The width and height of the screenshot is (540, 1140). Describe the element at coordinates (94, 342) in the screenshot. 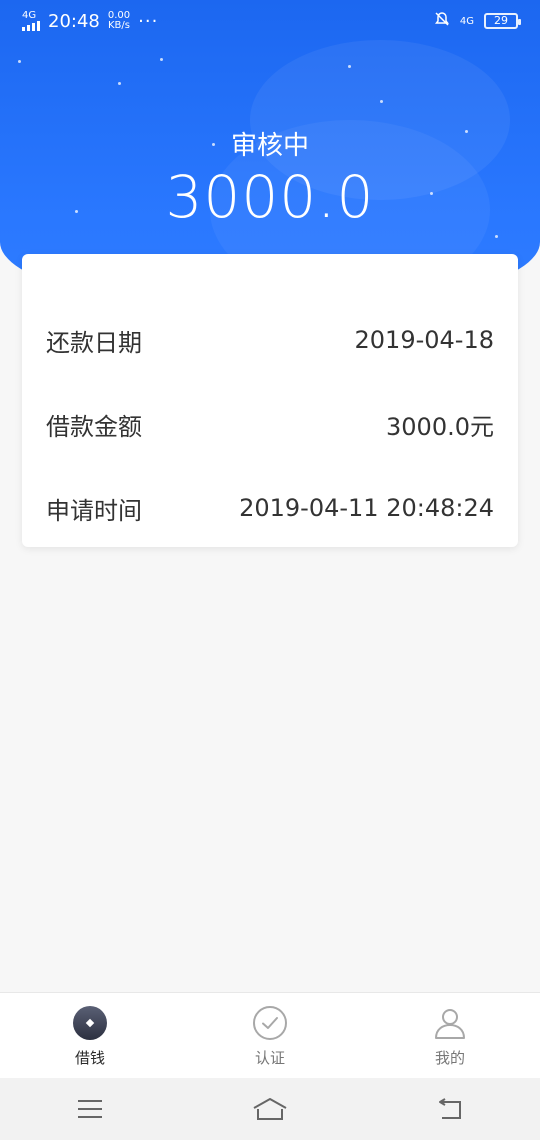

I see `detail-label: 还款日期` at that location.